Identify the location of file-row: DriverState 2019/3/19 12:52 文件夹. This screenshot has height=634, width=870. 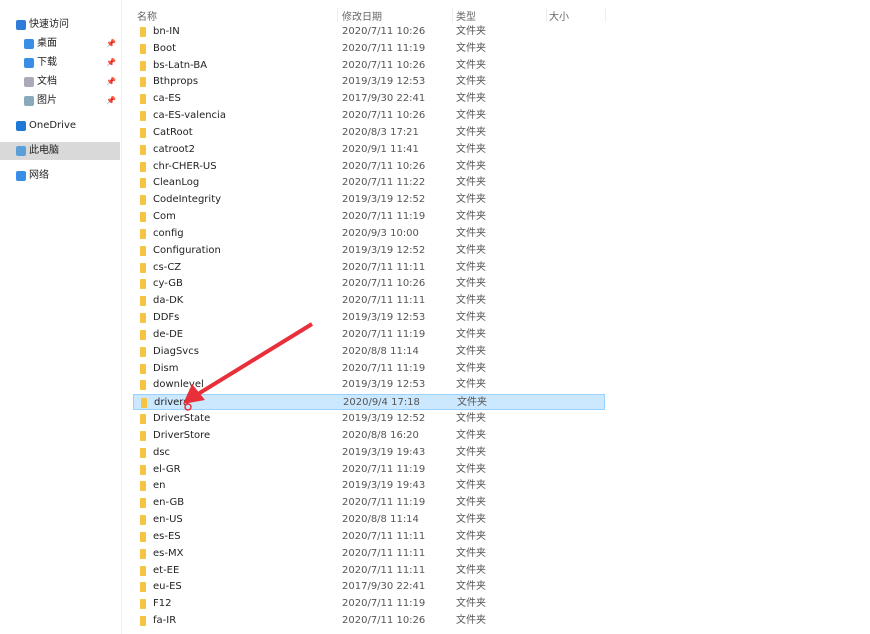
(369, 419).